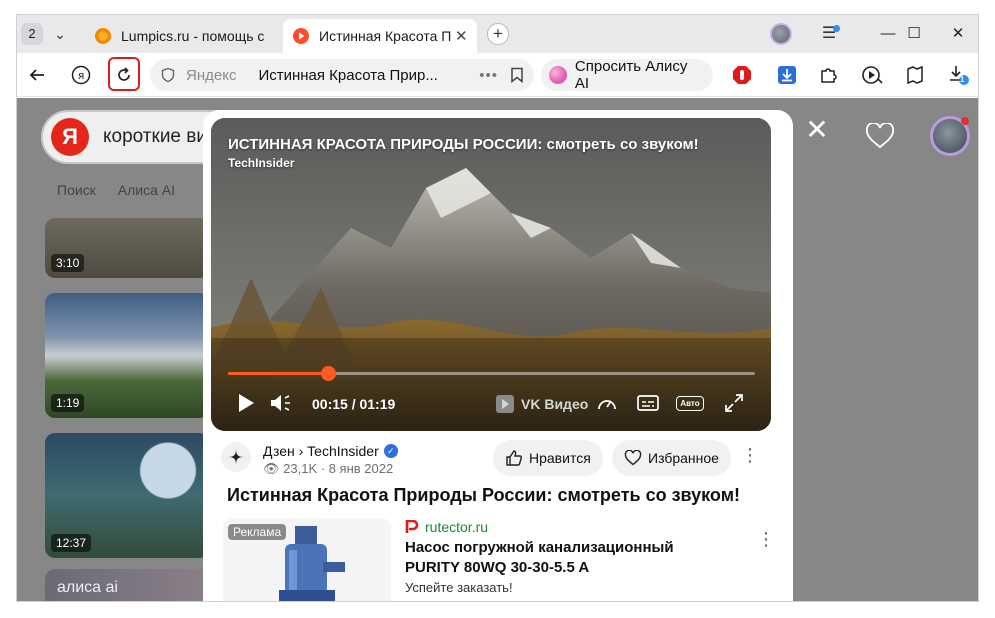 The width and height of the screenshot is (995, 618). Describe the element at coordinates (491, 373) in the screenshot. I see `video-progress-bar` at that location.